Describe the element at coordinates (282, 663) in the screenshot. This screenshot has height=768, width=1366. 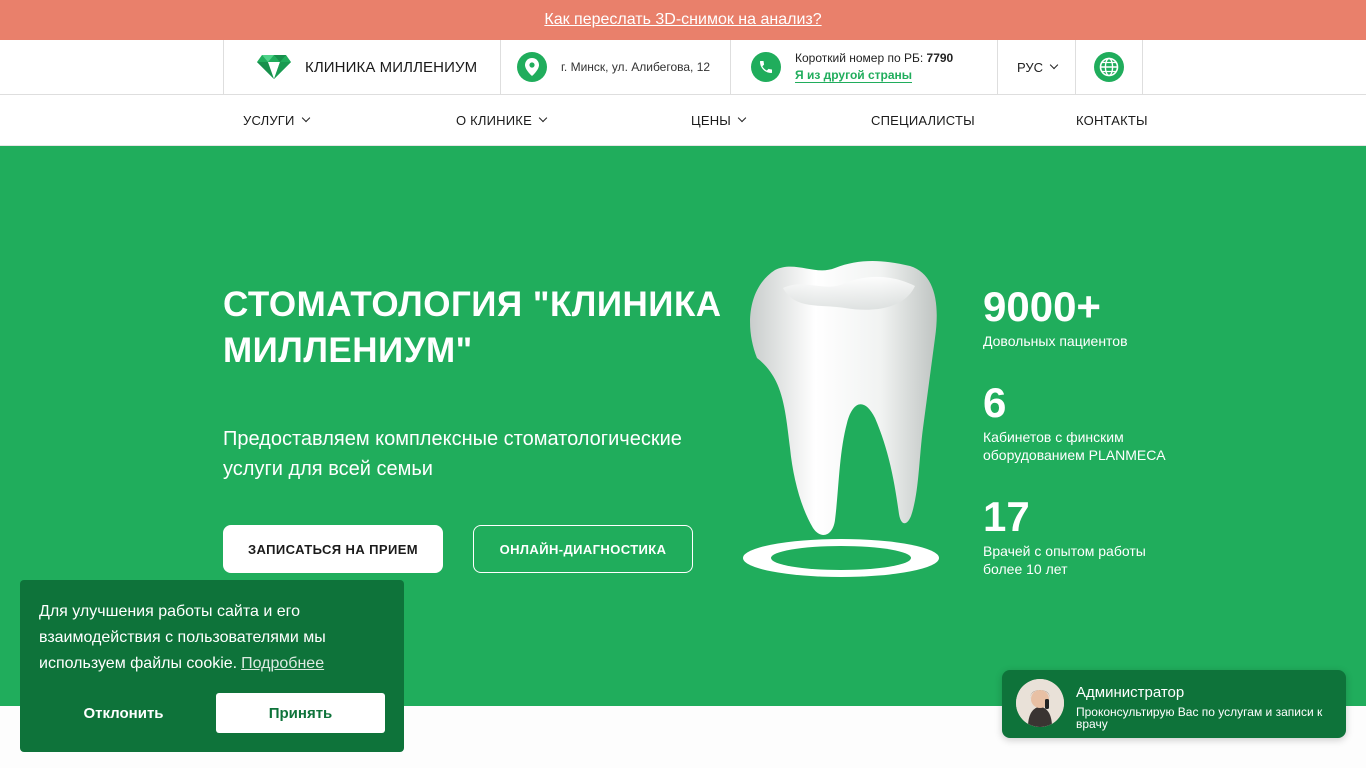
I see `cookie-more-link: Подробнее` at that location.